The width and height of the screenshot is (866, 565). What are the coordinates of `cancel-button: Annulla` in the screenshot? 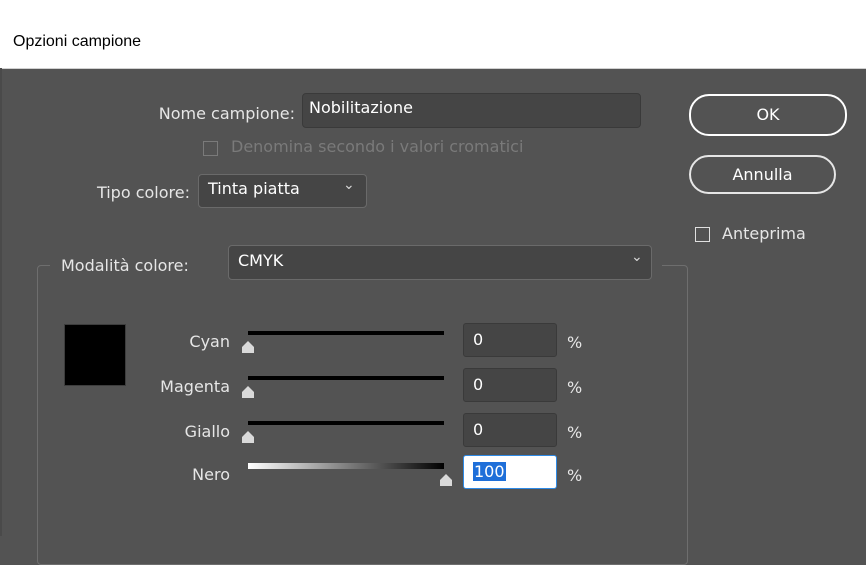 It's located at (762, 174).